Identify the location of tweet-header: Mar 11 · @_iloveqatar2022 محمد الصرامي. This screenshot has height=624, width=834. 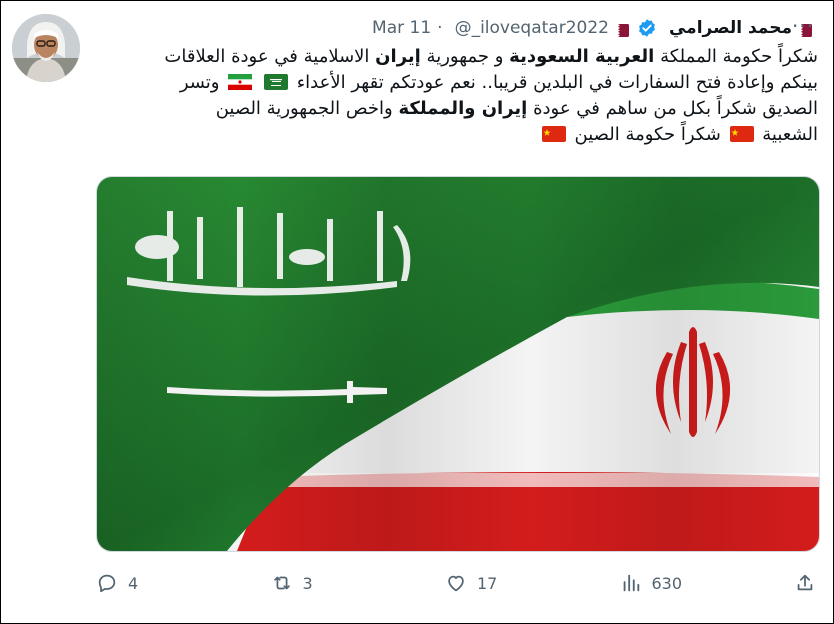
(456, 28).